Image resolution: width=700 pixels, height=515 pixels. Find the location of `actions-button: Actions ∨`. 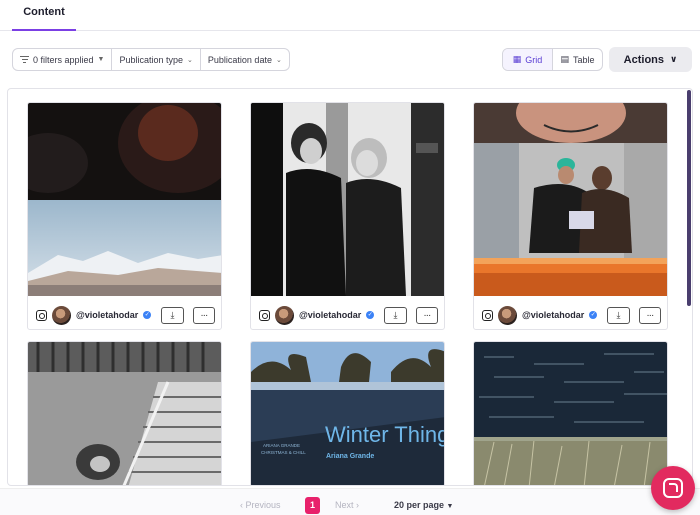

actions-button: Actions ∨ is located at coordinates (650, 59).